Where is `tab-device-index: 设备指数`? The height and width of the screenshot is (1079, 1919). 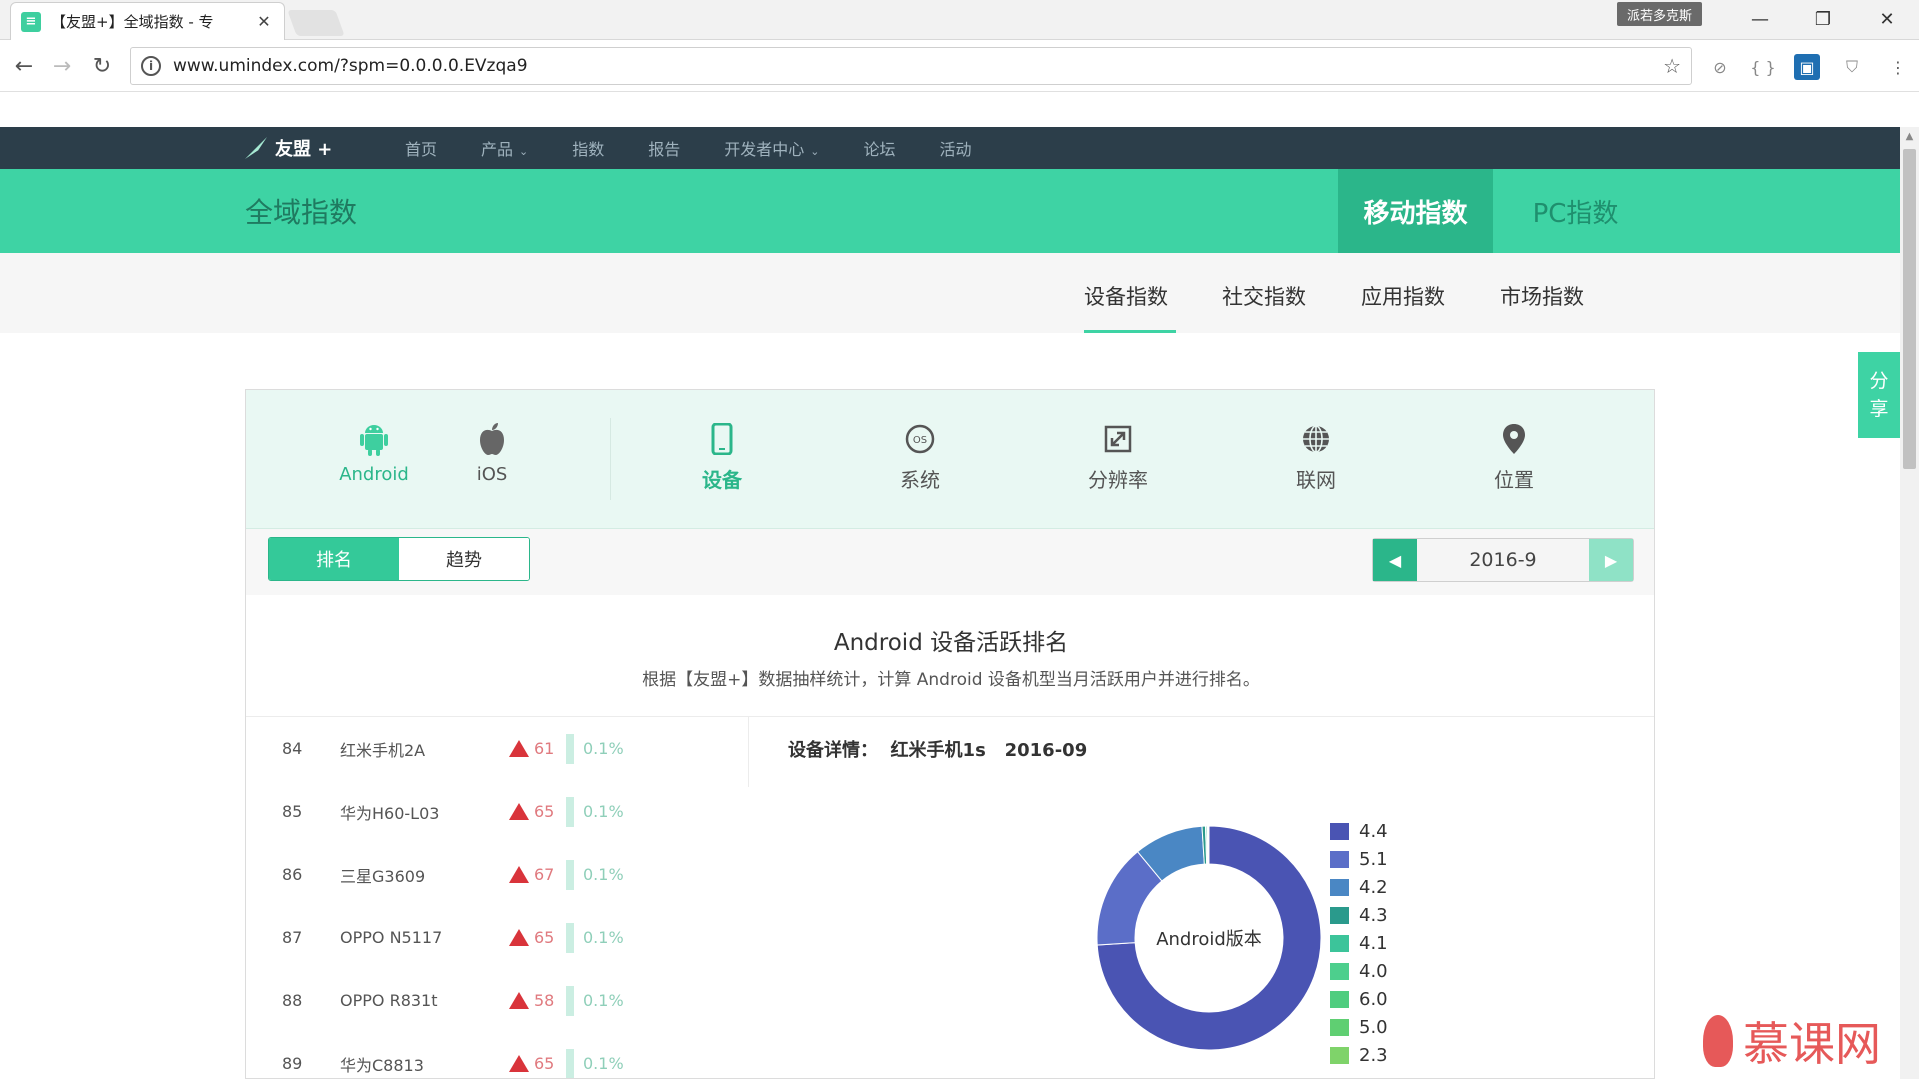
tab-device-index: 设备指数 is located at coordinates (1126, 296).